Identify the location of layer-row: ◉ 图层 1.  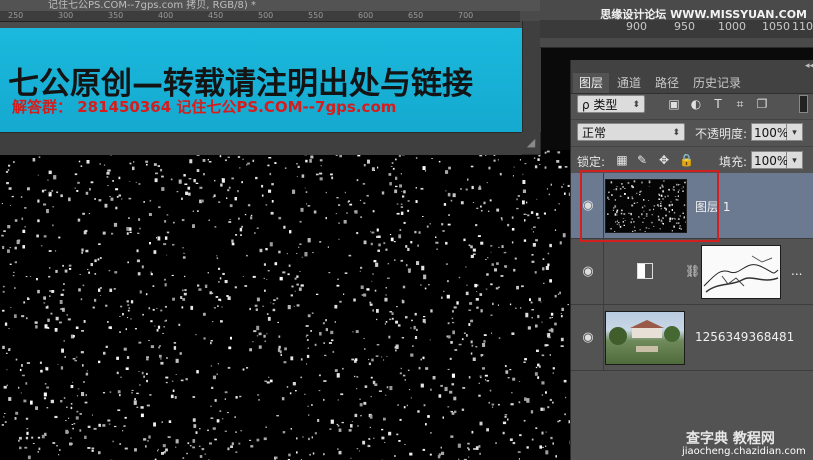
(692, 206).